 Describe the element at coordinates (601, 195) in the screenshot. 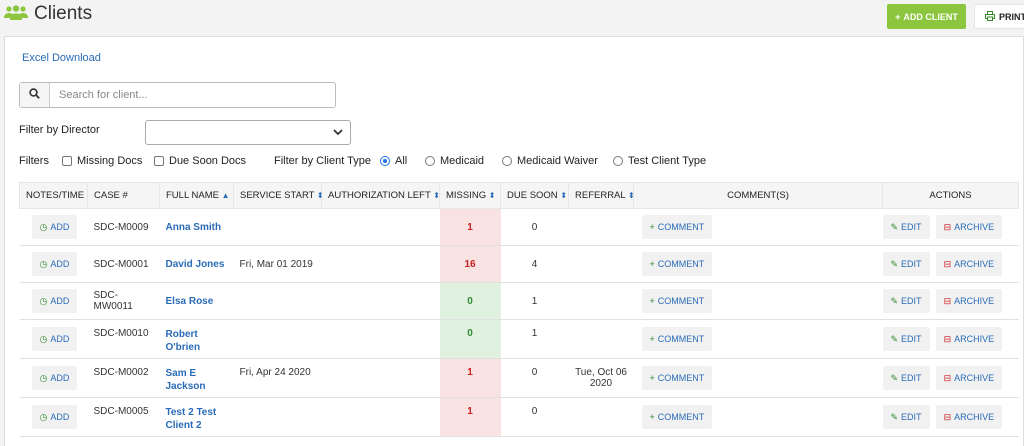

I see `col-referral: REFERRAL ⬍` at that location.